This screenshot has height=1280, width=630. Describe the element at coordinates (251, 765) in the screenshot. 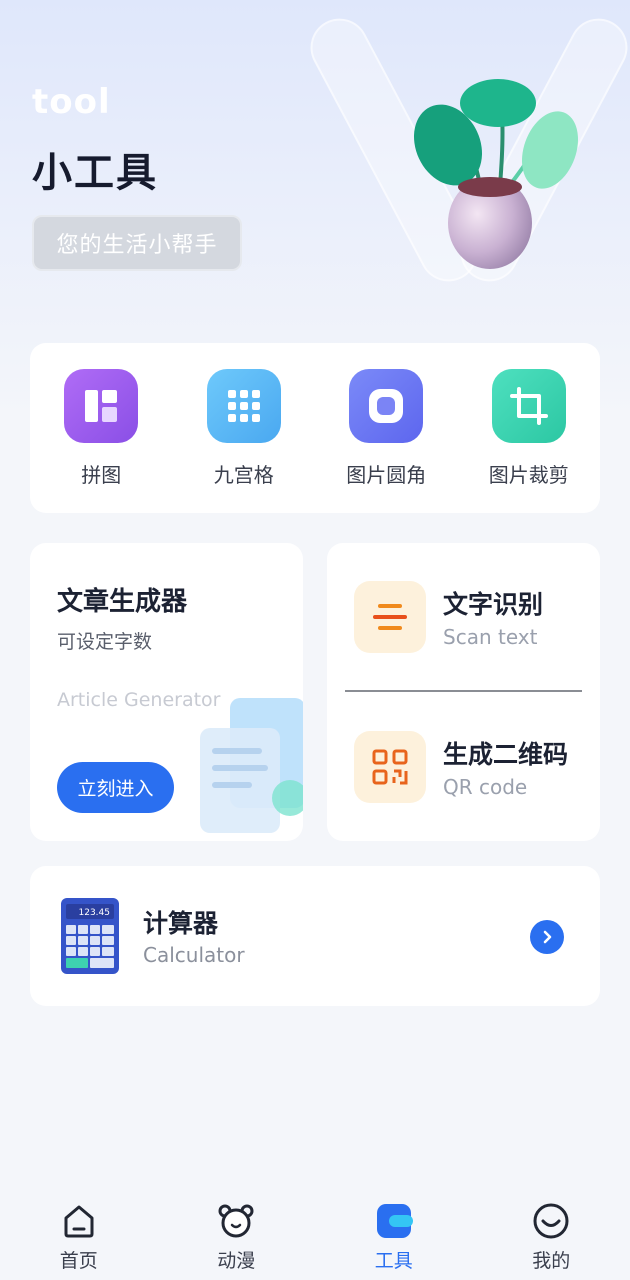

I see `document-illustration` at that location.